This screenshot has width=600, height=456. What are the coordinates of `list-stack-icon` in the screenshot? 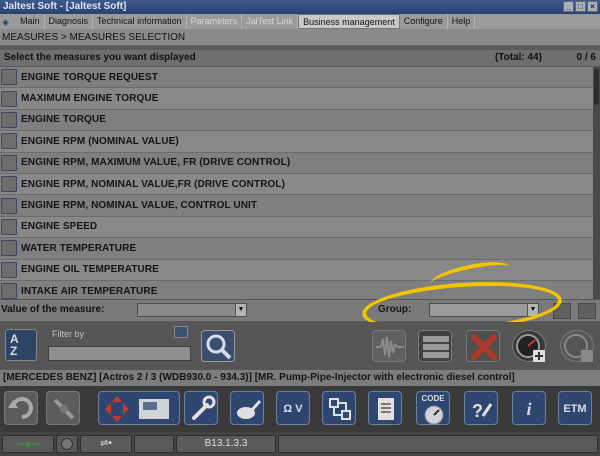 It's located at (436, 347).